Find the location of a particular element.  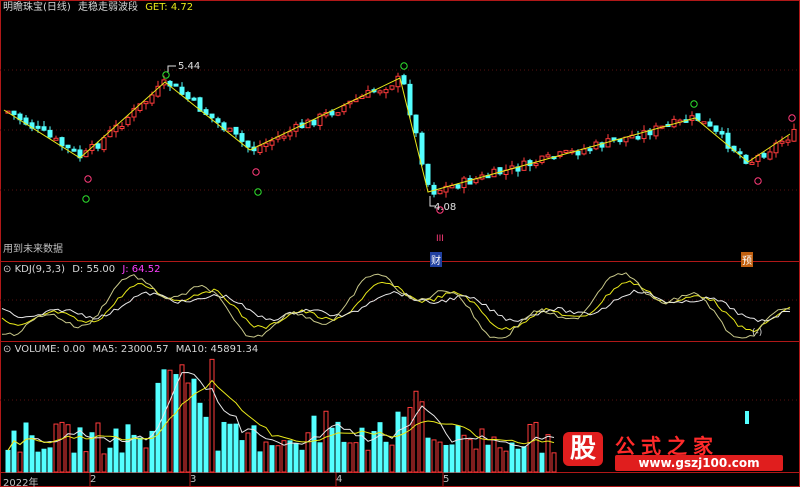

kdj-panel-header: ⊙ KDJ(9,3,3) D: 55.00 J: 64.52 is located at coordinates (81, 270).